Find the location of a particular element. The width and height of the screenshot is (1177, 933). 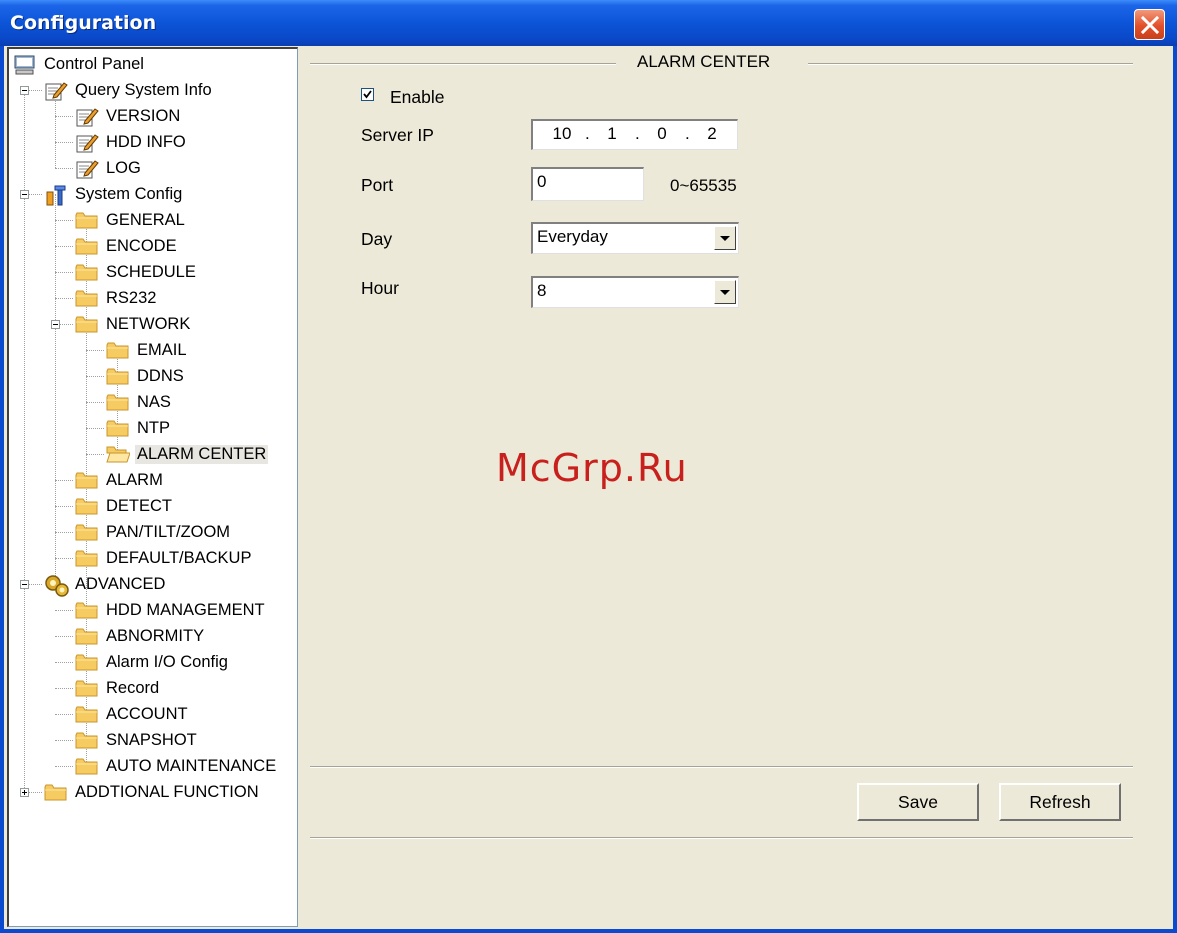

tree-item-detect: DETECT is located at coordinates (153, 506).